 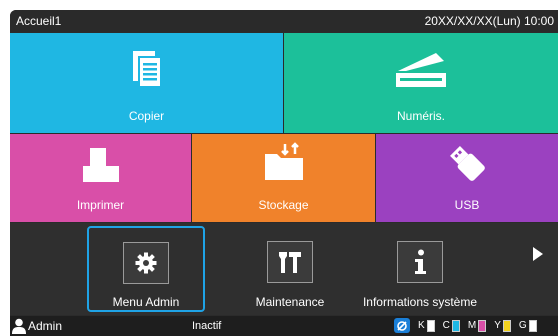 What do you see at coordinates (489, 21) in the screenshot?
I see `date-time: 20XX/XX/XX(Lun) 10:00` at bounding box center [489, 21].